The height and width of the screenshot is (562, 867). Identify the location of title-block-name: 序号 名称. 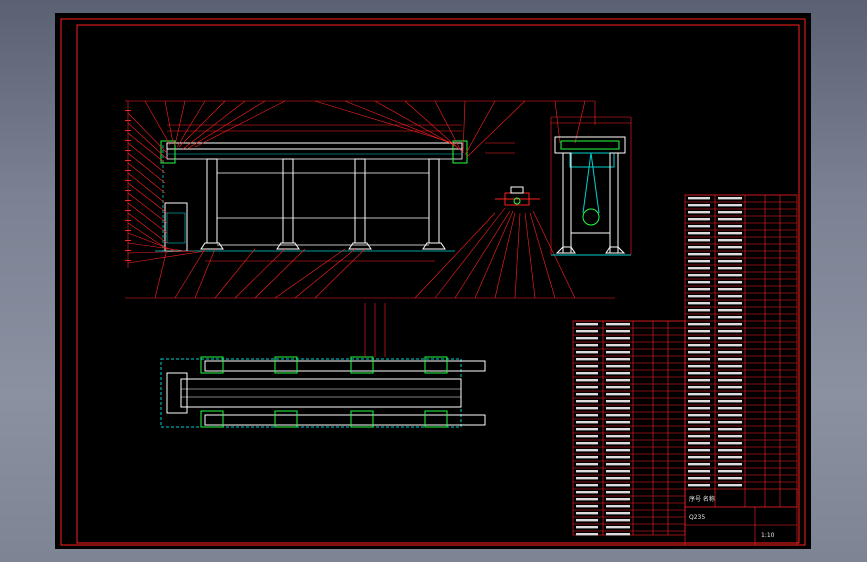
(702, 499).